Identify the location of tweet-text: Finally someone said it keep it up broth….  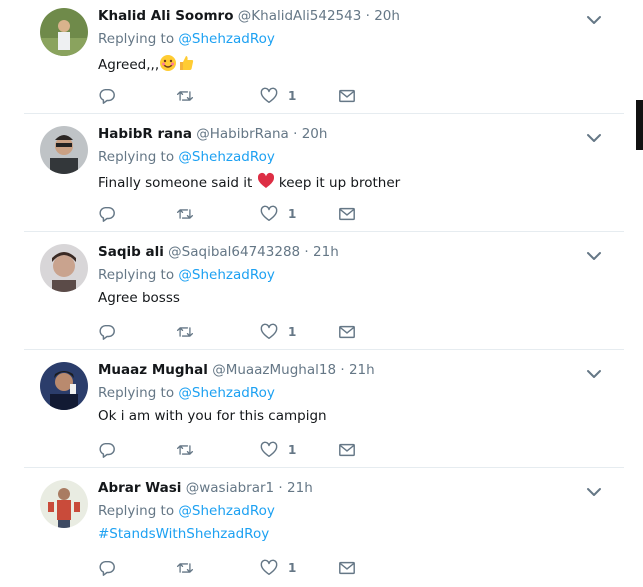
(249, 181).